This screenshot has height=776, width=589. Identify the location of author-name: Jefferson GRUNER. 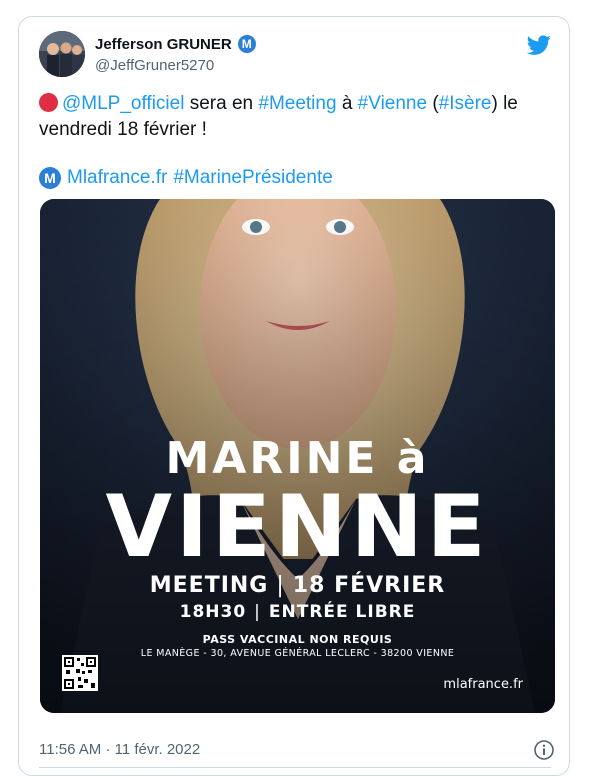
(163, 44).